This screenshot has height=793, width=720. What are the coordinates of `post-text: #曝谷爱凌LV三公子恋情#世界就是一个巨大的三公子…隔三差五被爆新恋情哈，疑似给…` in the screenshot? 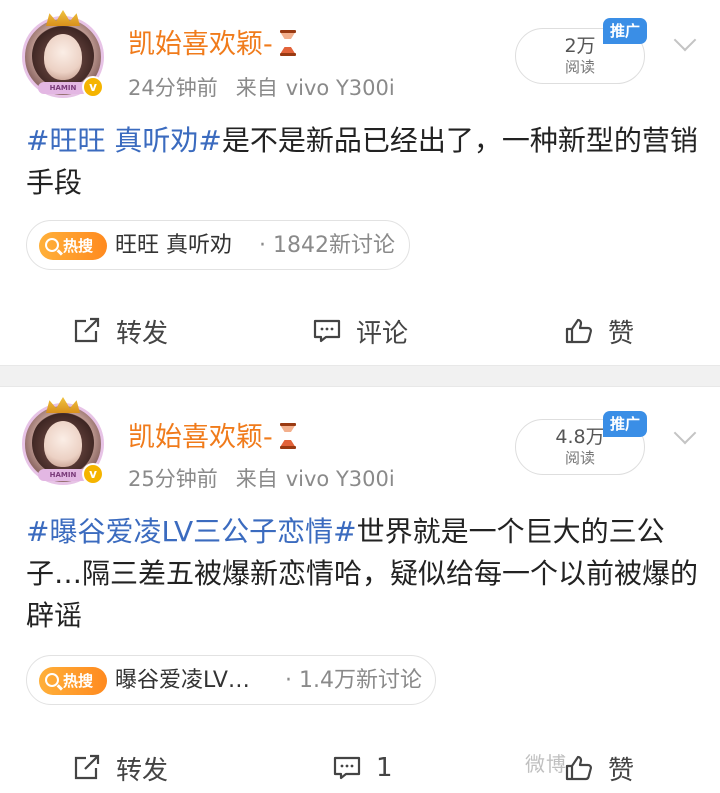 It's located at (362, 574).